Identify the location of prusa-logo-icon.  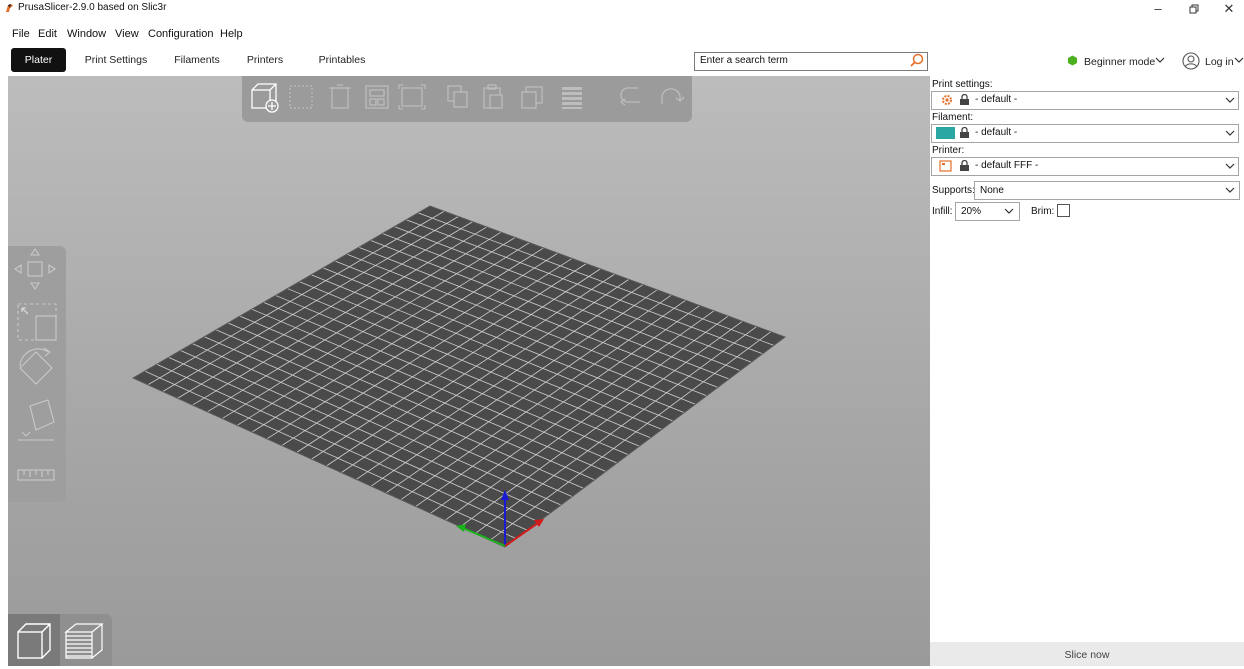
(9, 8).